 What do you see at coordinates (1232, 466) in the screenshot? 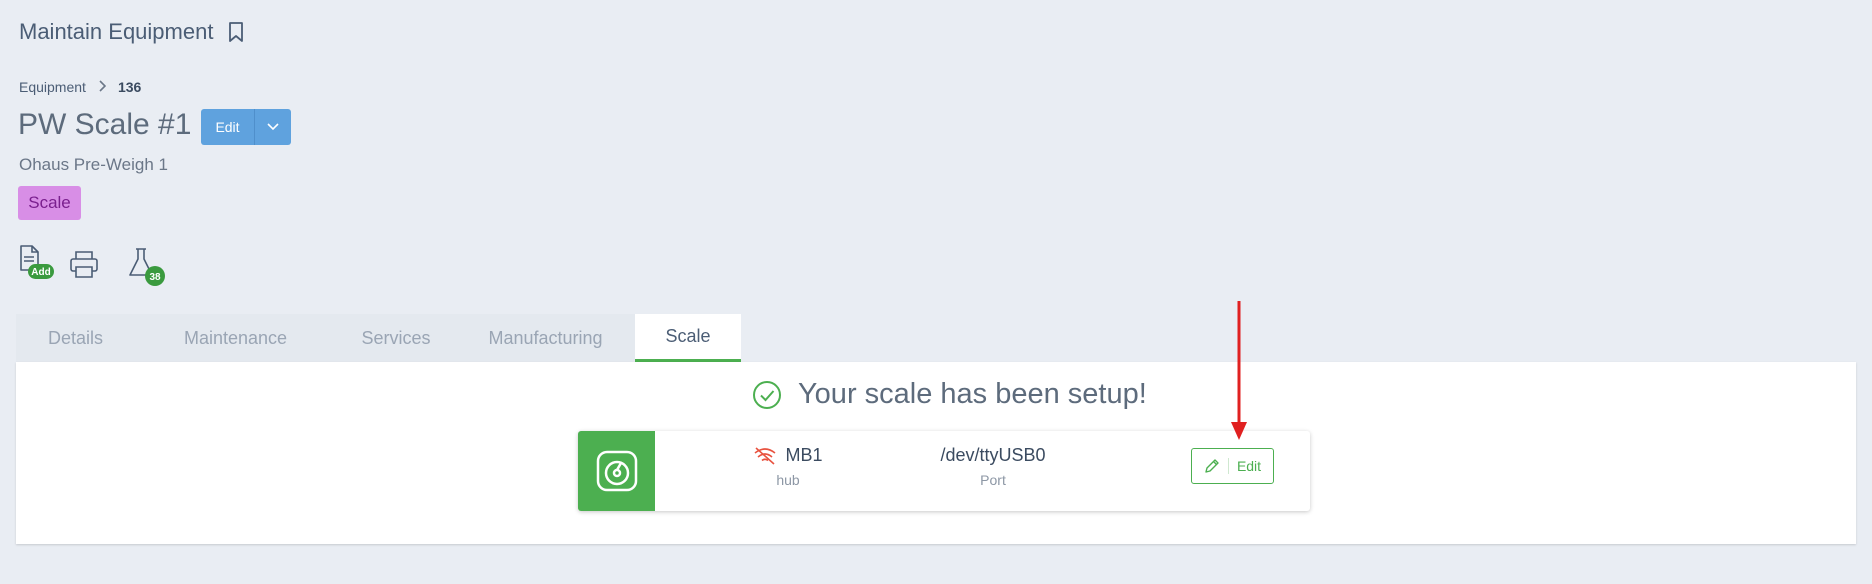
I see `edit-scale-button: Edit` at bounding box center [1232, 466].